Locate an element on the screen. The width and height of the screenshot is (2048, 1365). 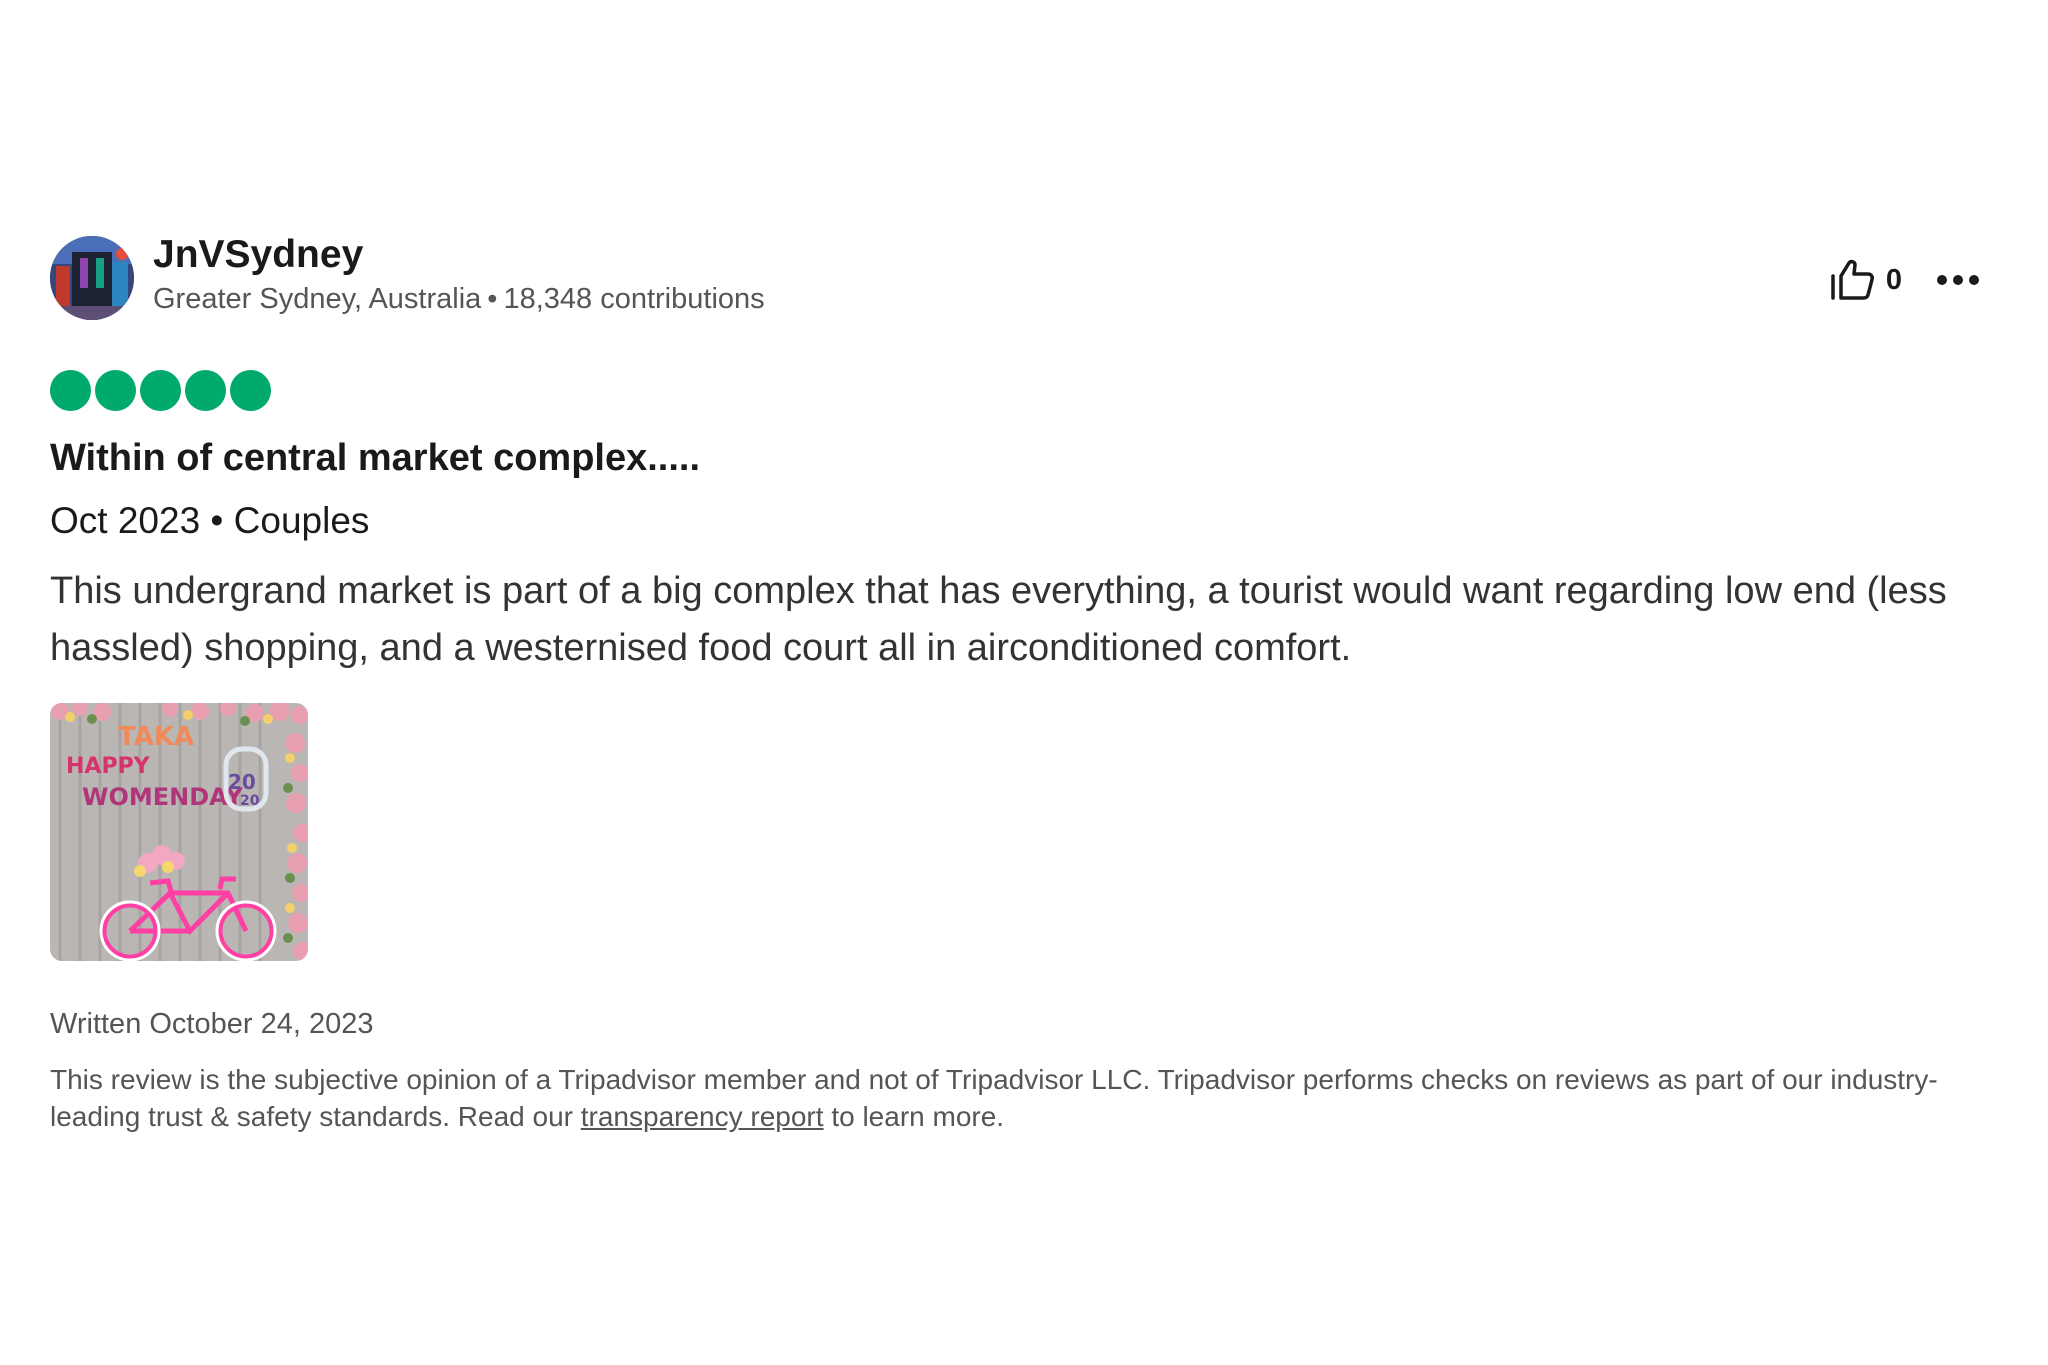
reviewer-contributions: 18,348 contributions is located at coordinates (634, 299).